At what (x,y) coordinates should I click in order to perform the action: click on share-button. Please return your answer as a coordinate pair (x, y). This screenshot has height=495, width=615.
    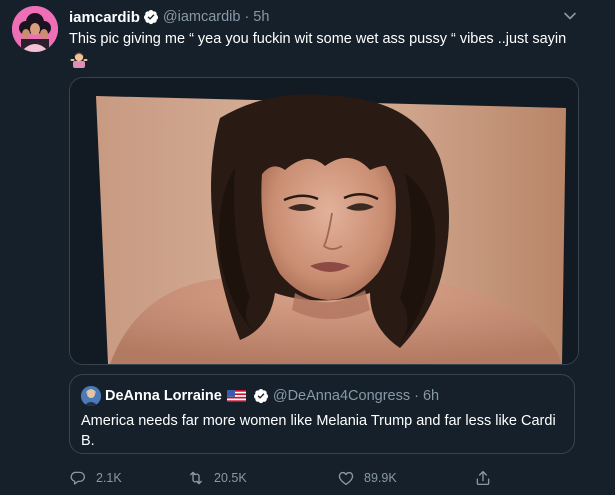
    Looking at the image, I should click on (487, 478).